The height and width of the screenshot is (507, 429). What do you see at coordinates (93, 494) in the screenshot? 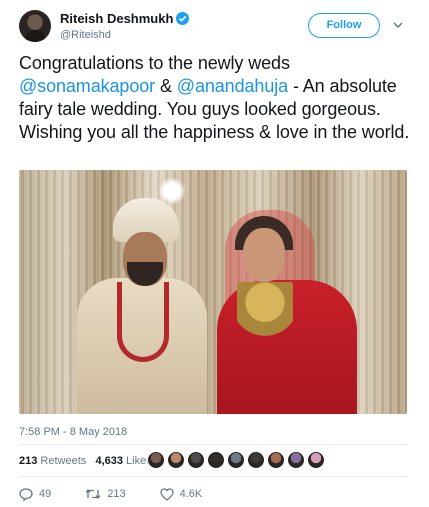
I see `retweet-icon` at bounding box center [93, 494].